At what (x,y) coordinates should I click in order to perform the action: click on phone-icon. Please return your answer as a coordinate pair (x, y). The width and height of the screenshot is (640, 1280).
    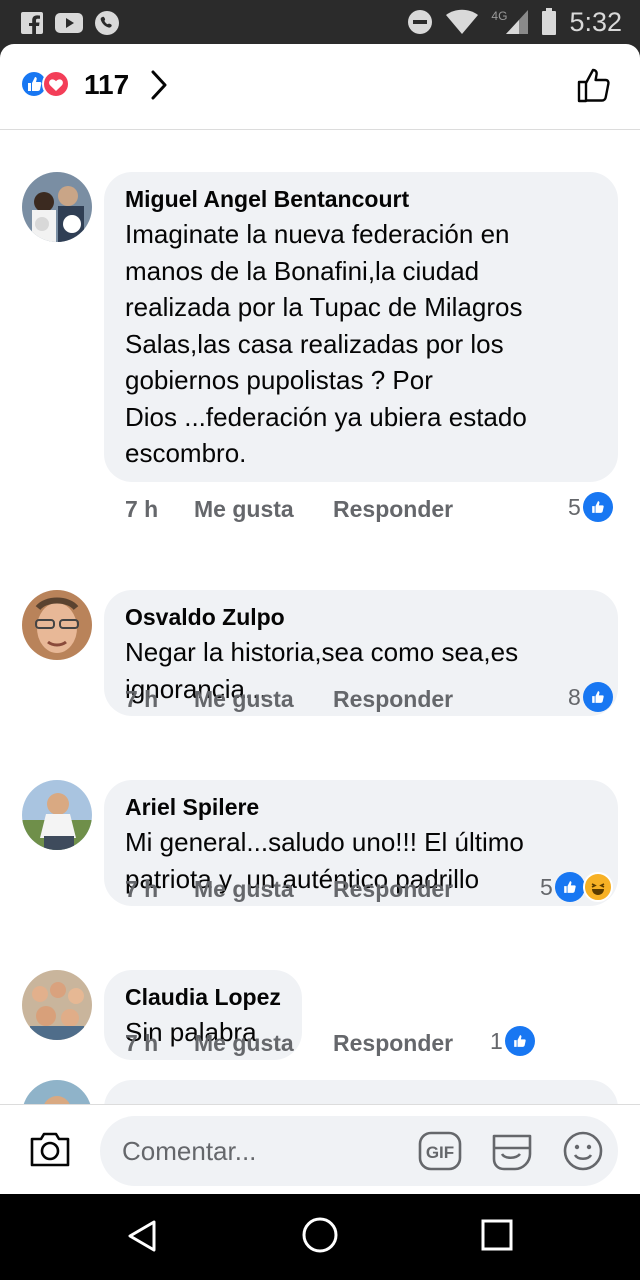
    Looking at the image, I should click on (107, 23).